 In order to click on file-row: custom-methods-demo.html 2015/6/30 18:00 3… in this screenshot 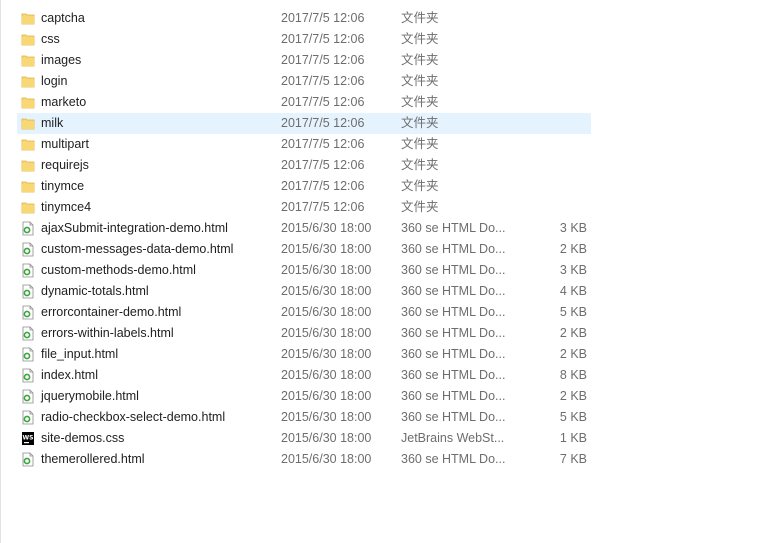, I will do `click(304, 270)`.